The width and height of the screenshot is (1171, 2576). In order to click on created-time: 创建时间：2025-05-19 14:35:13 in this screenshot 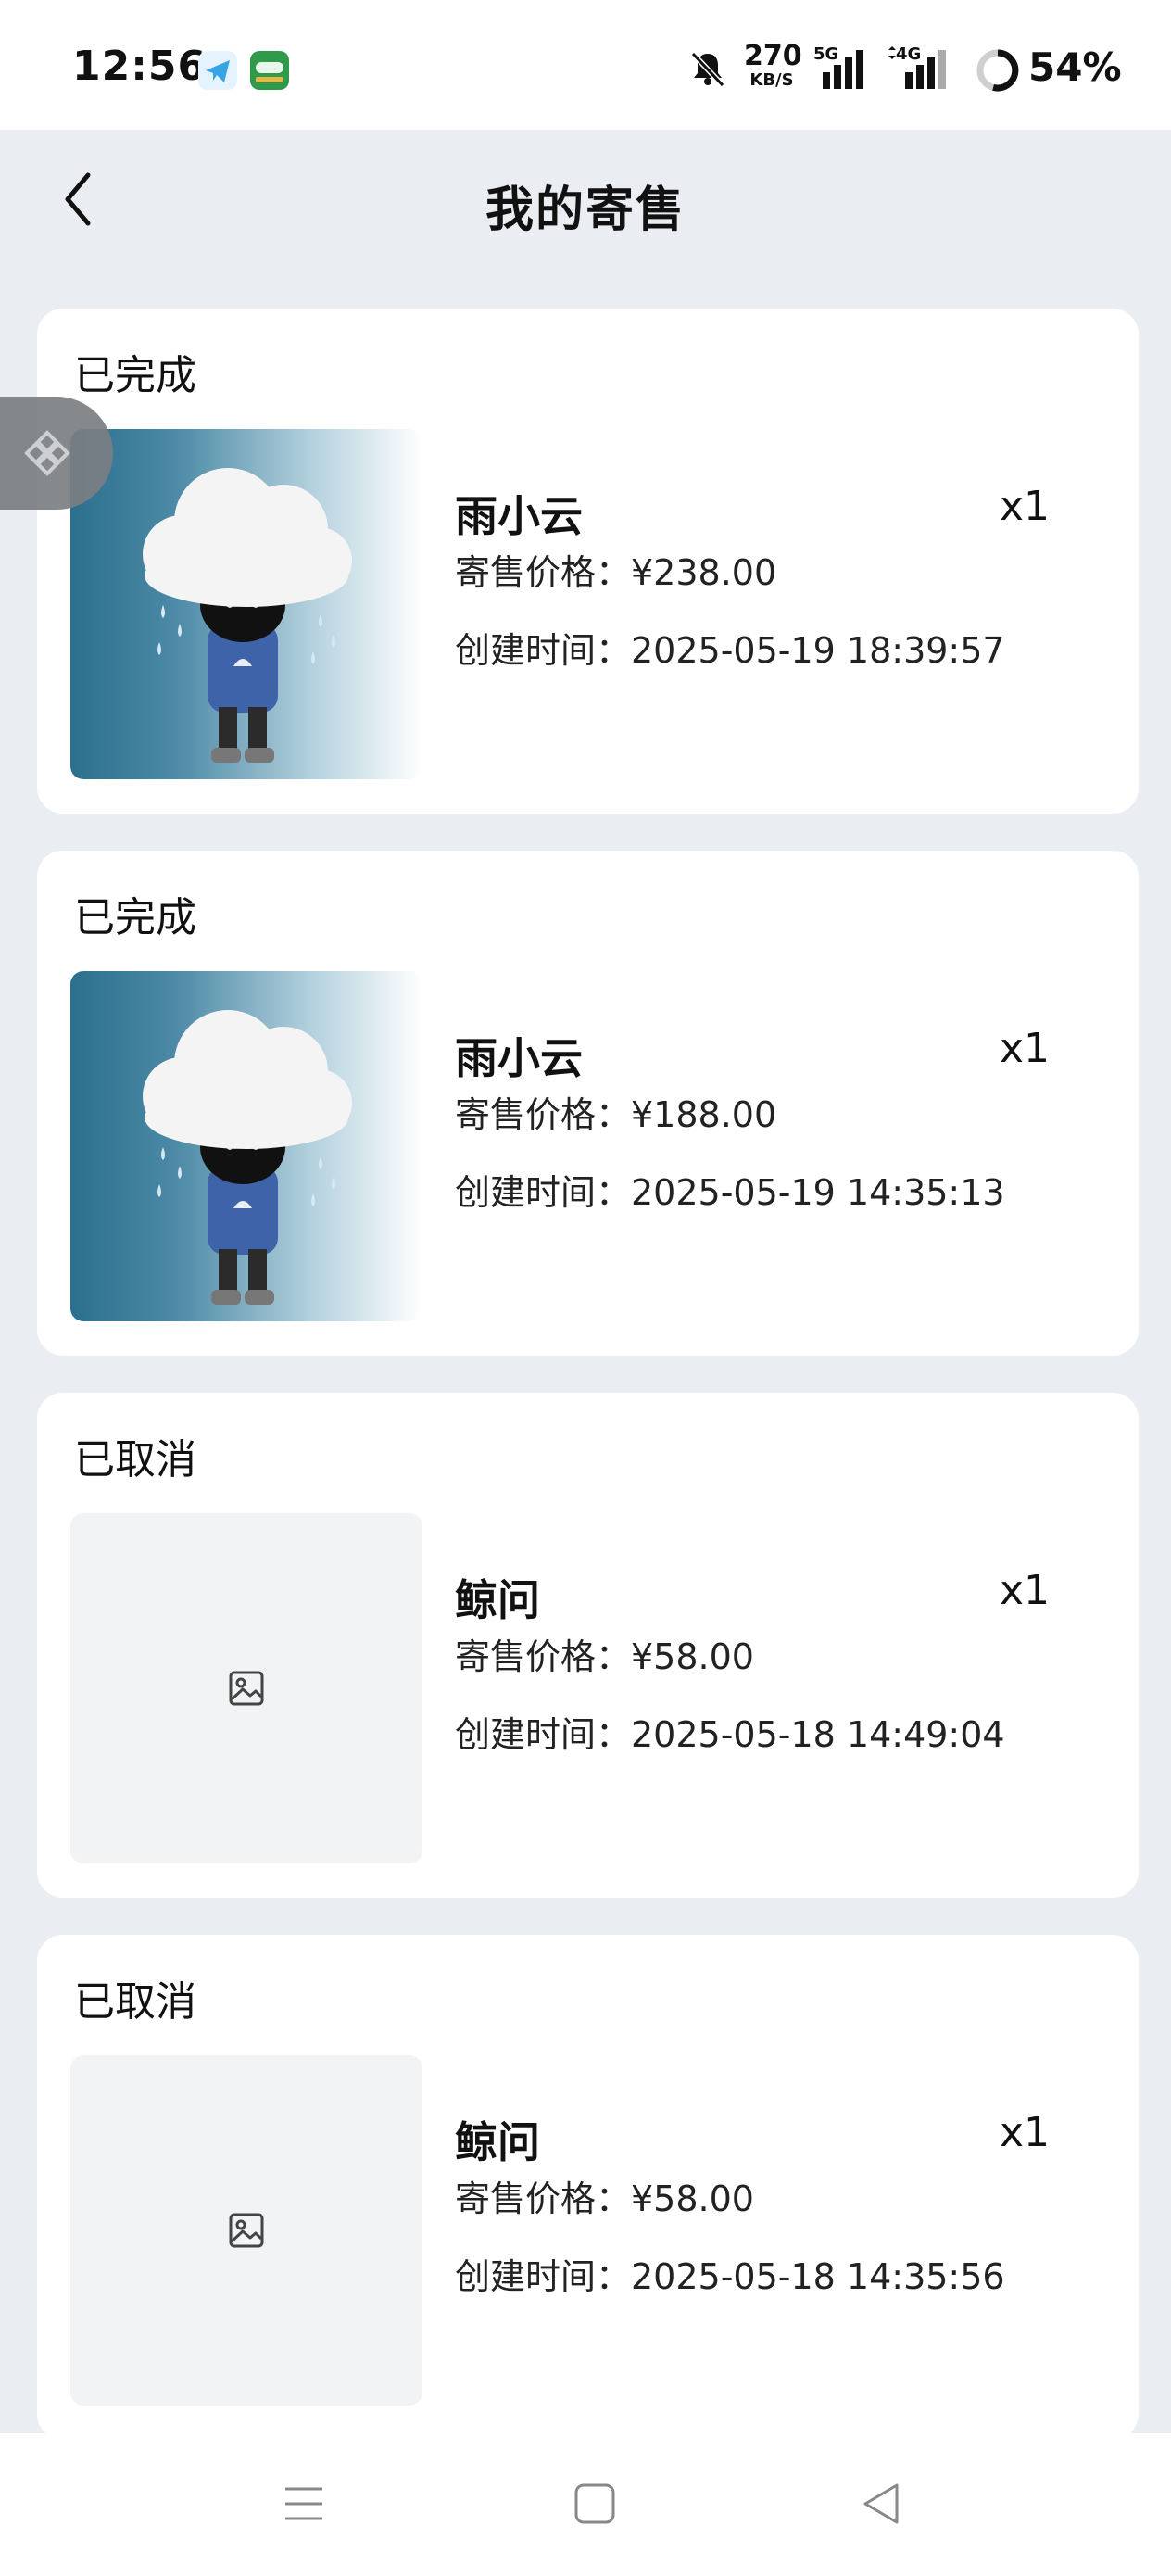, I will do `click(730, 1192)`.